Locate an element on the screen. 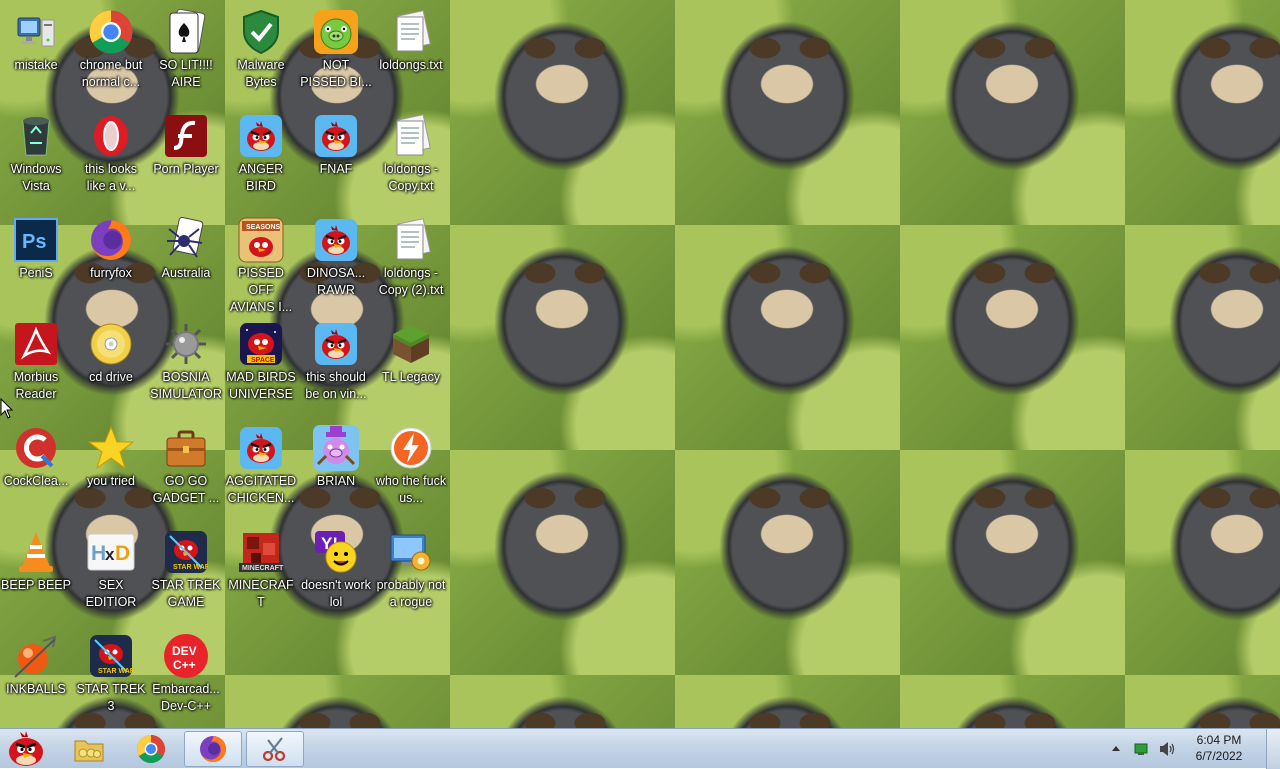 Image resolution: width=1280 pixels, height=769 pixels. desktop-icon: INKBALLS is located at coordinates (36, 663).